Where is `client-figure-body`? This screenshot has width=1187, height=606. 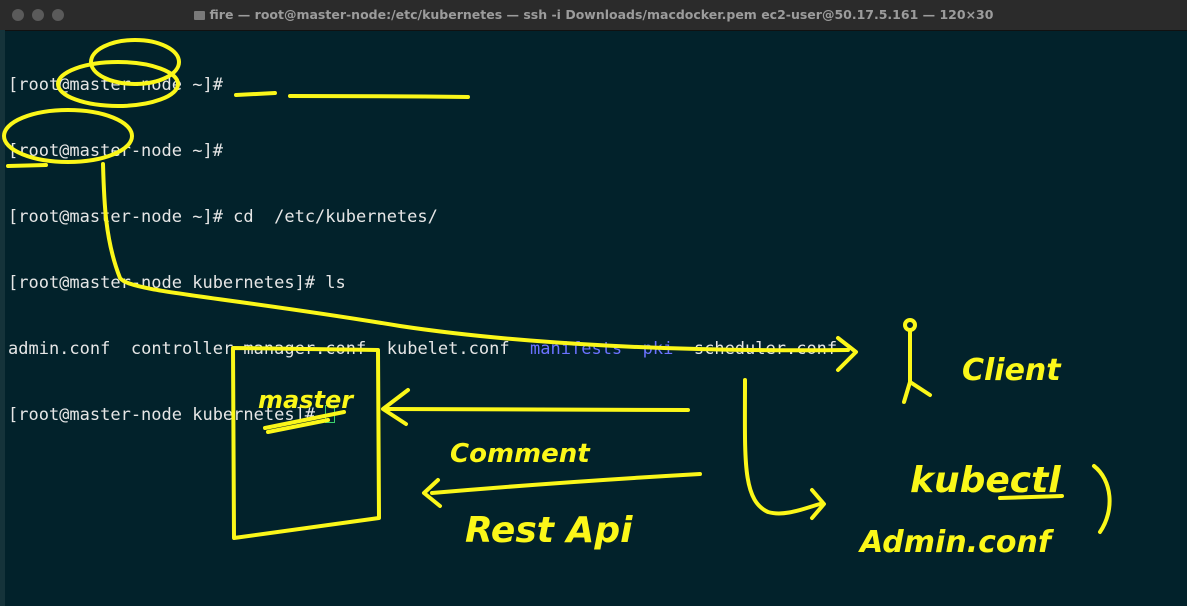 client-figure-body is located at coordinates (917, 366).